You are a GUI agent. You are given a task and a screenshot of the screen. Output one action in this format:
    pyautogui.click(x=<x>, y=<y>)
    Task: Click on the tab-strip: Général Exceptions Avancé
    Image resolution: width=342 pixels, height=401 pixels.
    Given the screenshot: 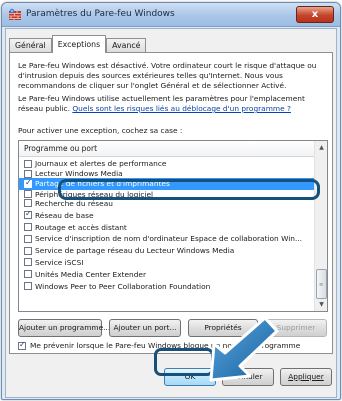 What is the action you would take?
    pyautogui.click(x=78, y=44)
    